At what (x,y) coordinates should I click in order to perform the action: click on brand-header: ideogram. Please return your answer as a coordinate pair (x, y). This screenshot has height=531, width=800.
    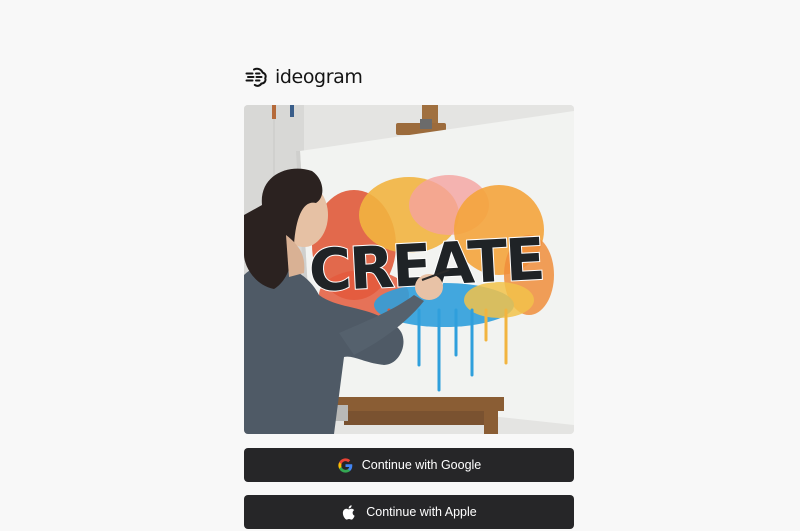
    Looking at the image, I should click on (303, 77).